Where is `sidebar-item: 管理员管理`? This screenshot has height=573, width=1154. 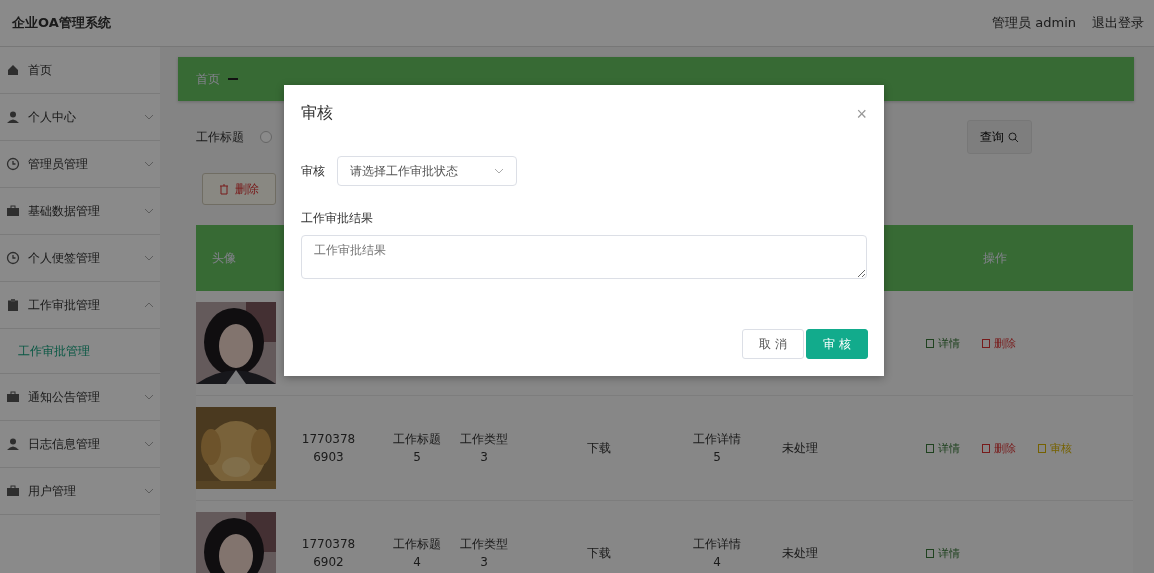
sidebar-item: 管理员管理 is located at coordinates (80, 164).